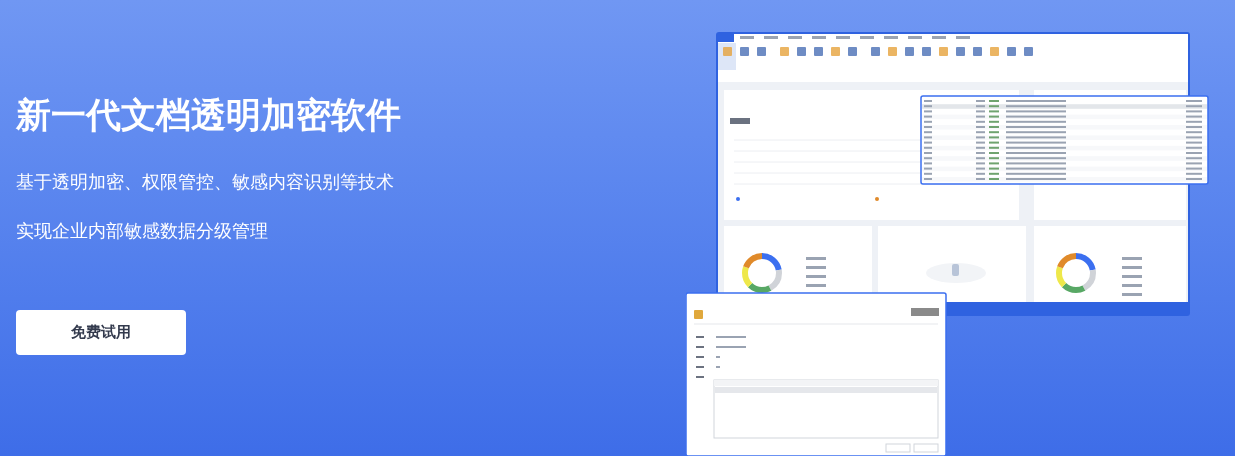 The width and height of the screenshot is (1235, 456). Describe the element at coordinates (142, 230) in the screenshot. I see `hero-subtitle: 实现企业内部敏感数据分级管理` at that location.